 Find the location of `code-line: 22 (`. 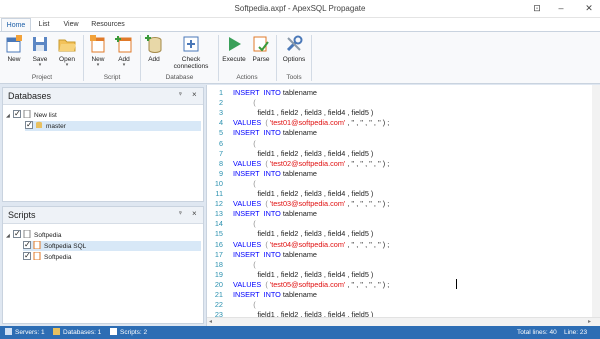

code-line: 22 ( is located at coordinates (403, 304).